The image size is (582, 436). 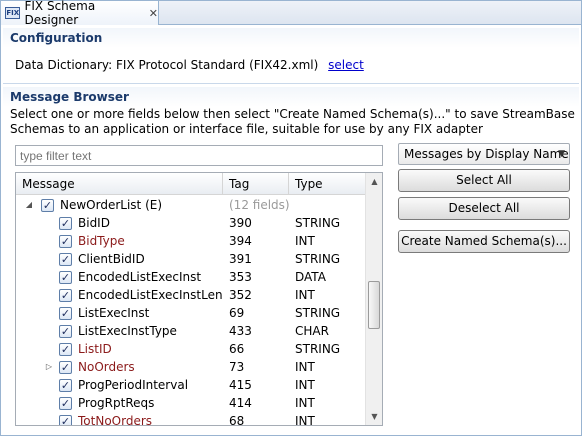 I want to click on field-tag: 415, so click(x=240, y=385).